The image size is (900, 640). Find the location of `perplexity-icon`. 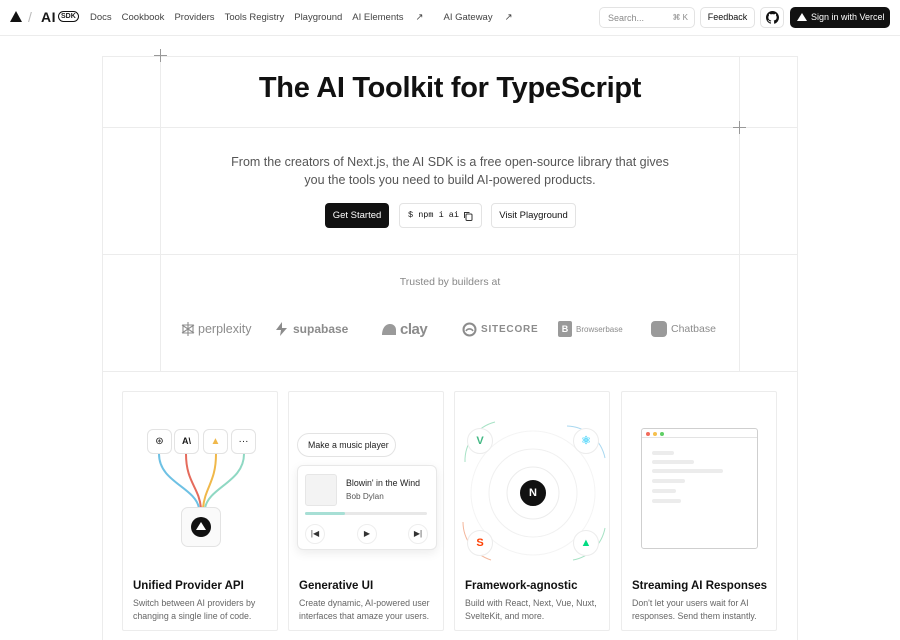

perplexity-icon is located at coordinates (188, 329).